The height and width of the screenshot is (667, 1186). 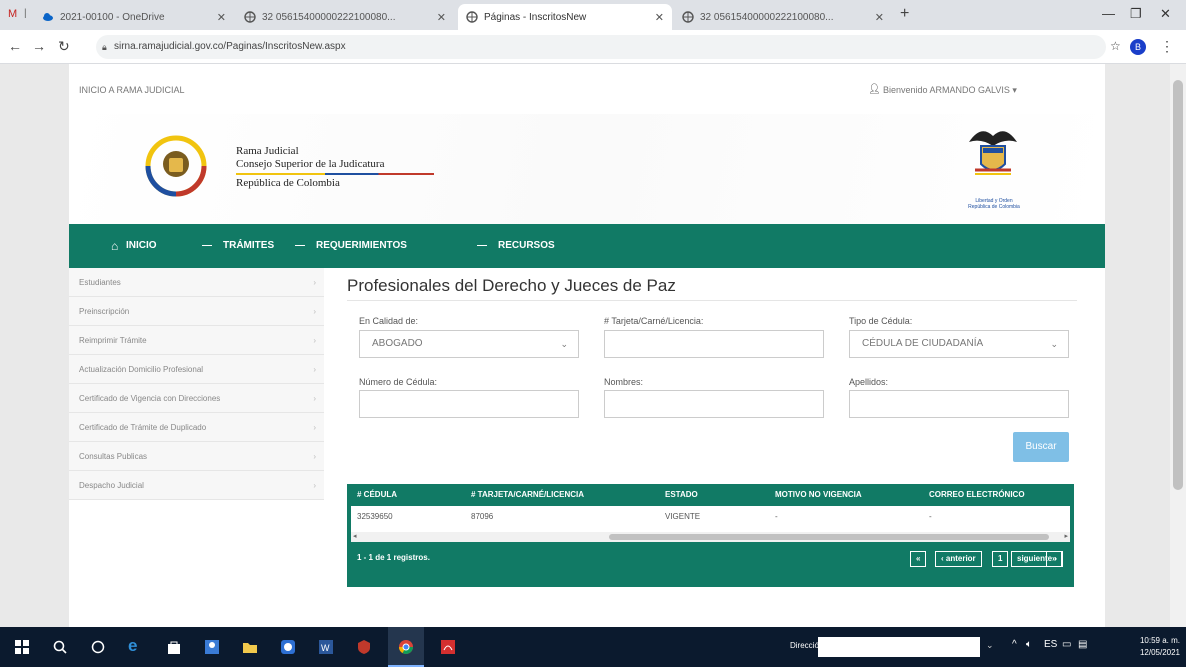 What do you see at coordinates (1029, 644) in the screenshot?
I see `volume-icon: 🔈︎` at bounding box center [1029, 644].